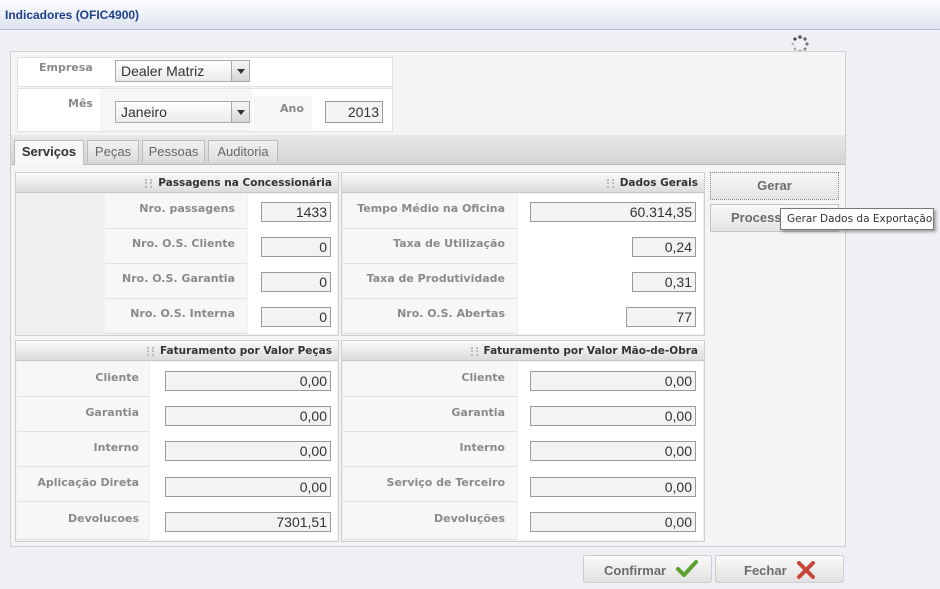 Image resolution: width=940 pixels, height=589 pixels. I want to click on mes-label: Mês, so click(80, 103).